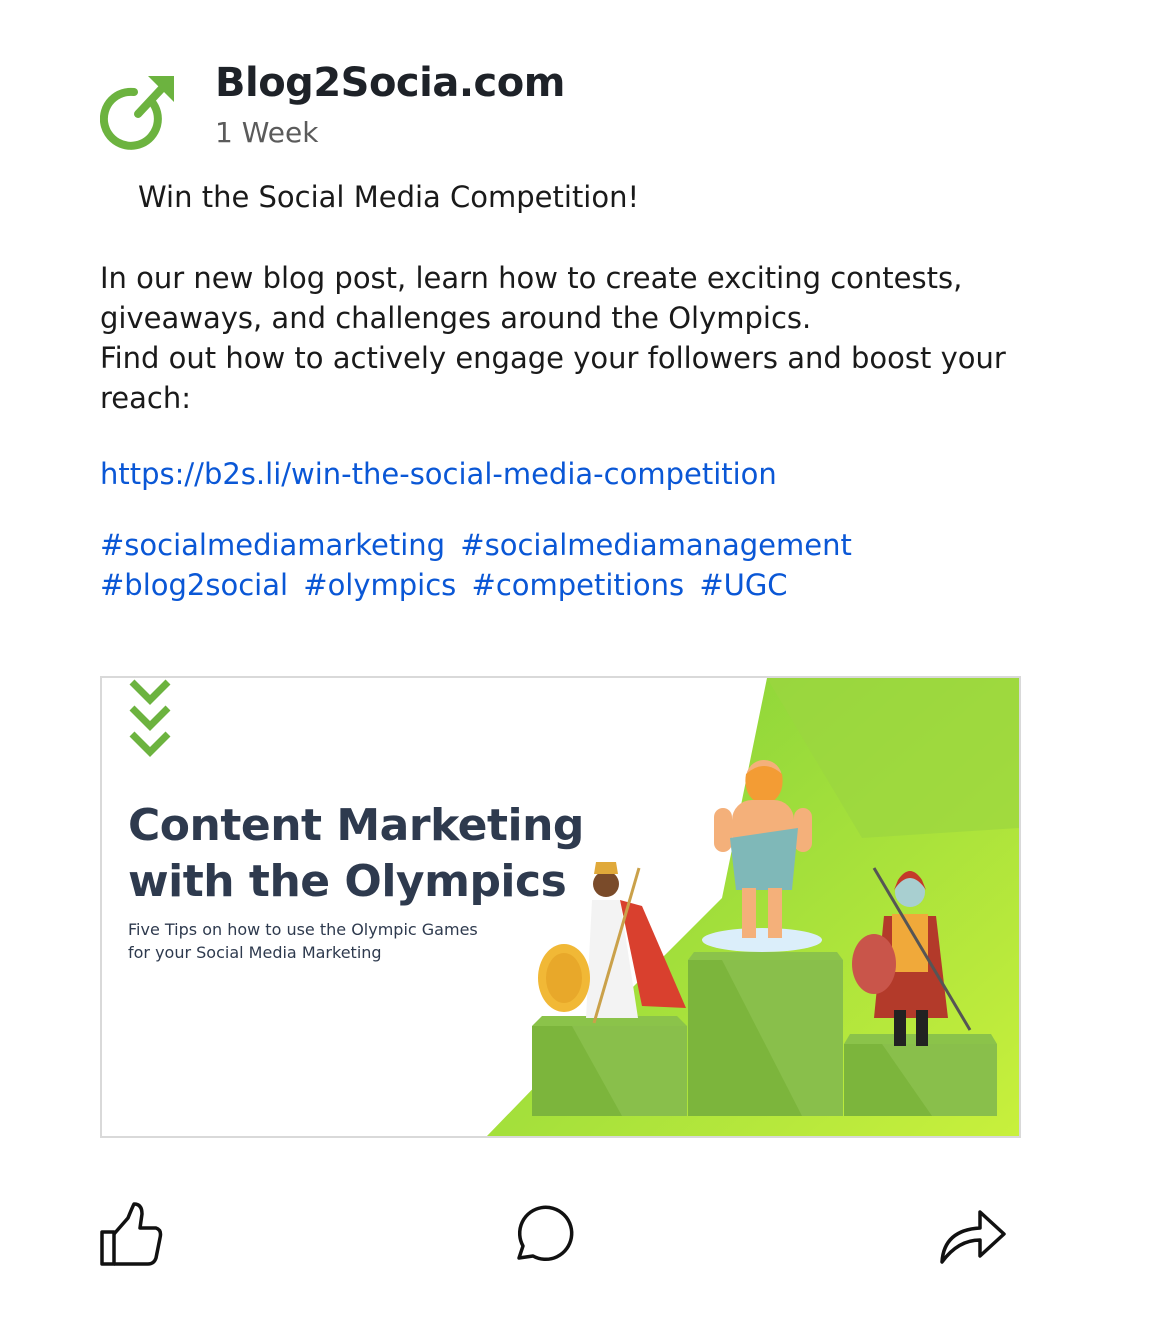 The width and height of the screenshot is (1170, 1338). I want to click on post-timestamp: 1 Week, so click(267, 132).